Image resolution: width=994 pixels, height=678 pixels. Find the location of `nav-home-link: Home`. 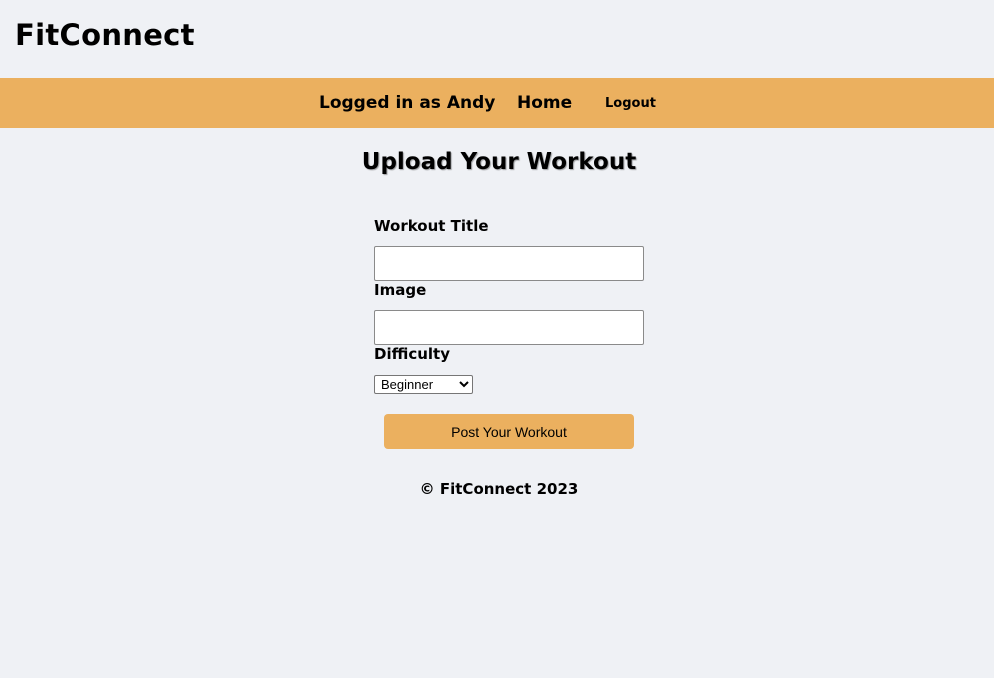

nav-home-link: Home is located at coordinates (544, 103).